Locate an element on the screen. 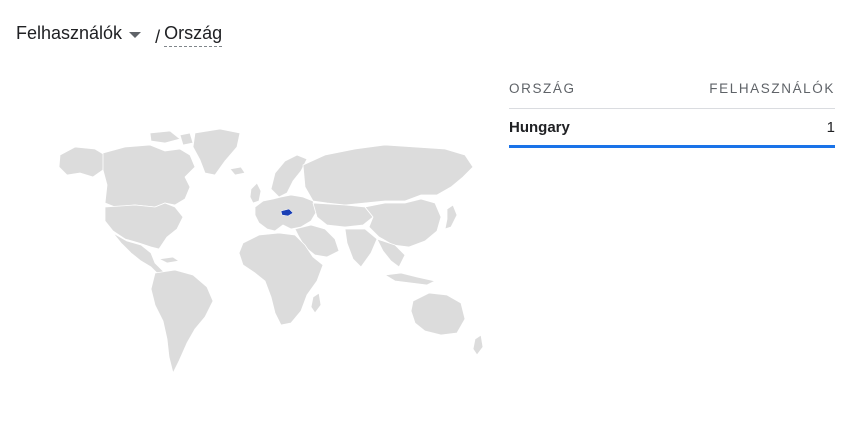 This screenshot has width=858, height=432. map-region-india is located at coordinates (361, 248).